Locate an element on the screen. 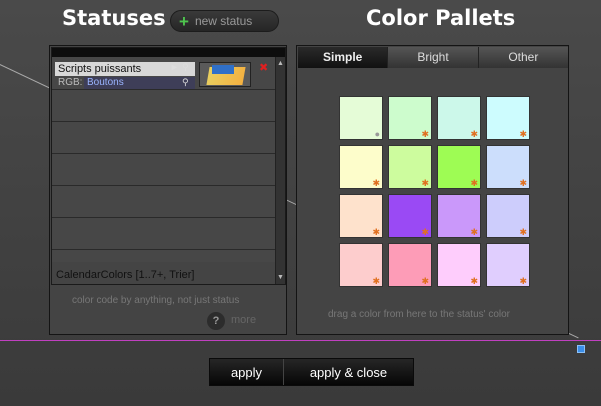  rgb-search-icon: ⚲ is located at coordinates (185, 82).